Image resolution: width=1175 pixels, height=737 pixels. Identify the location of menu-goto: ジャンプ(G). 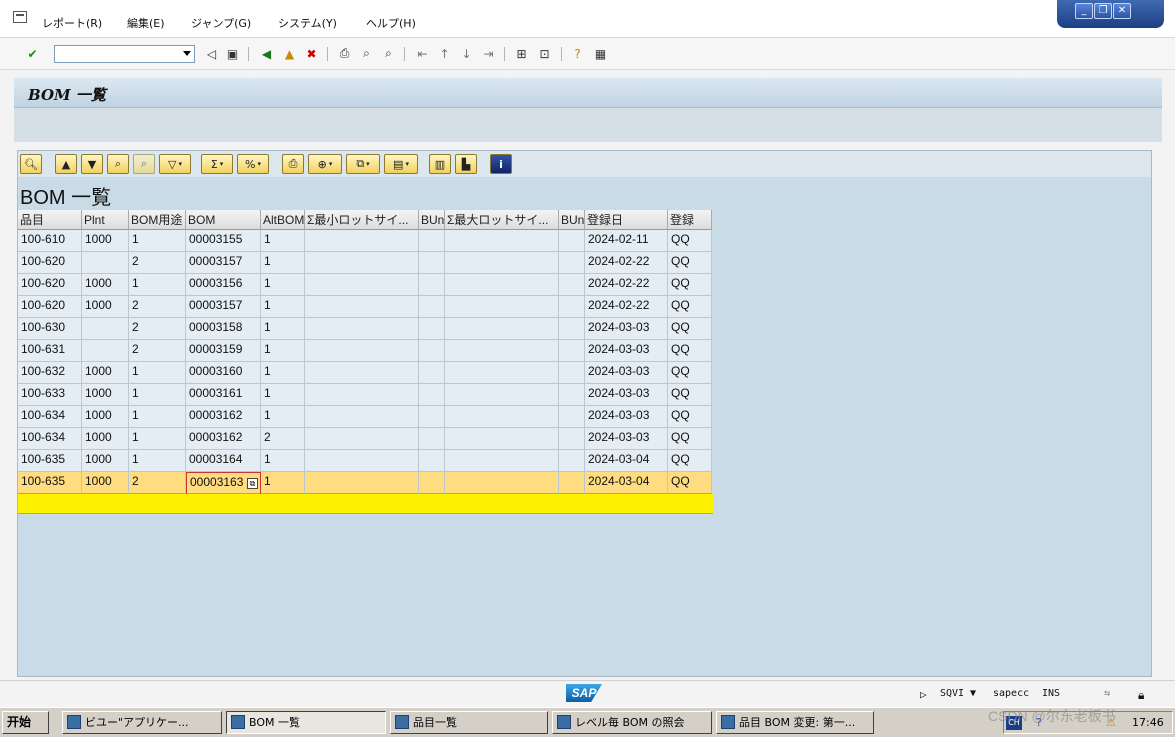
(221, 23).